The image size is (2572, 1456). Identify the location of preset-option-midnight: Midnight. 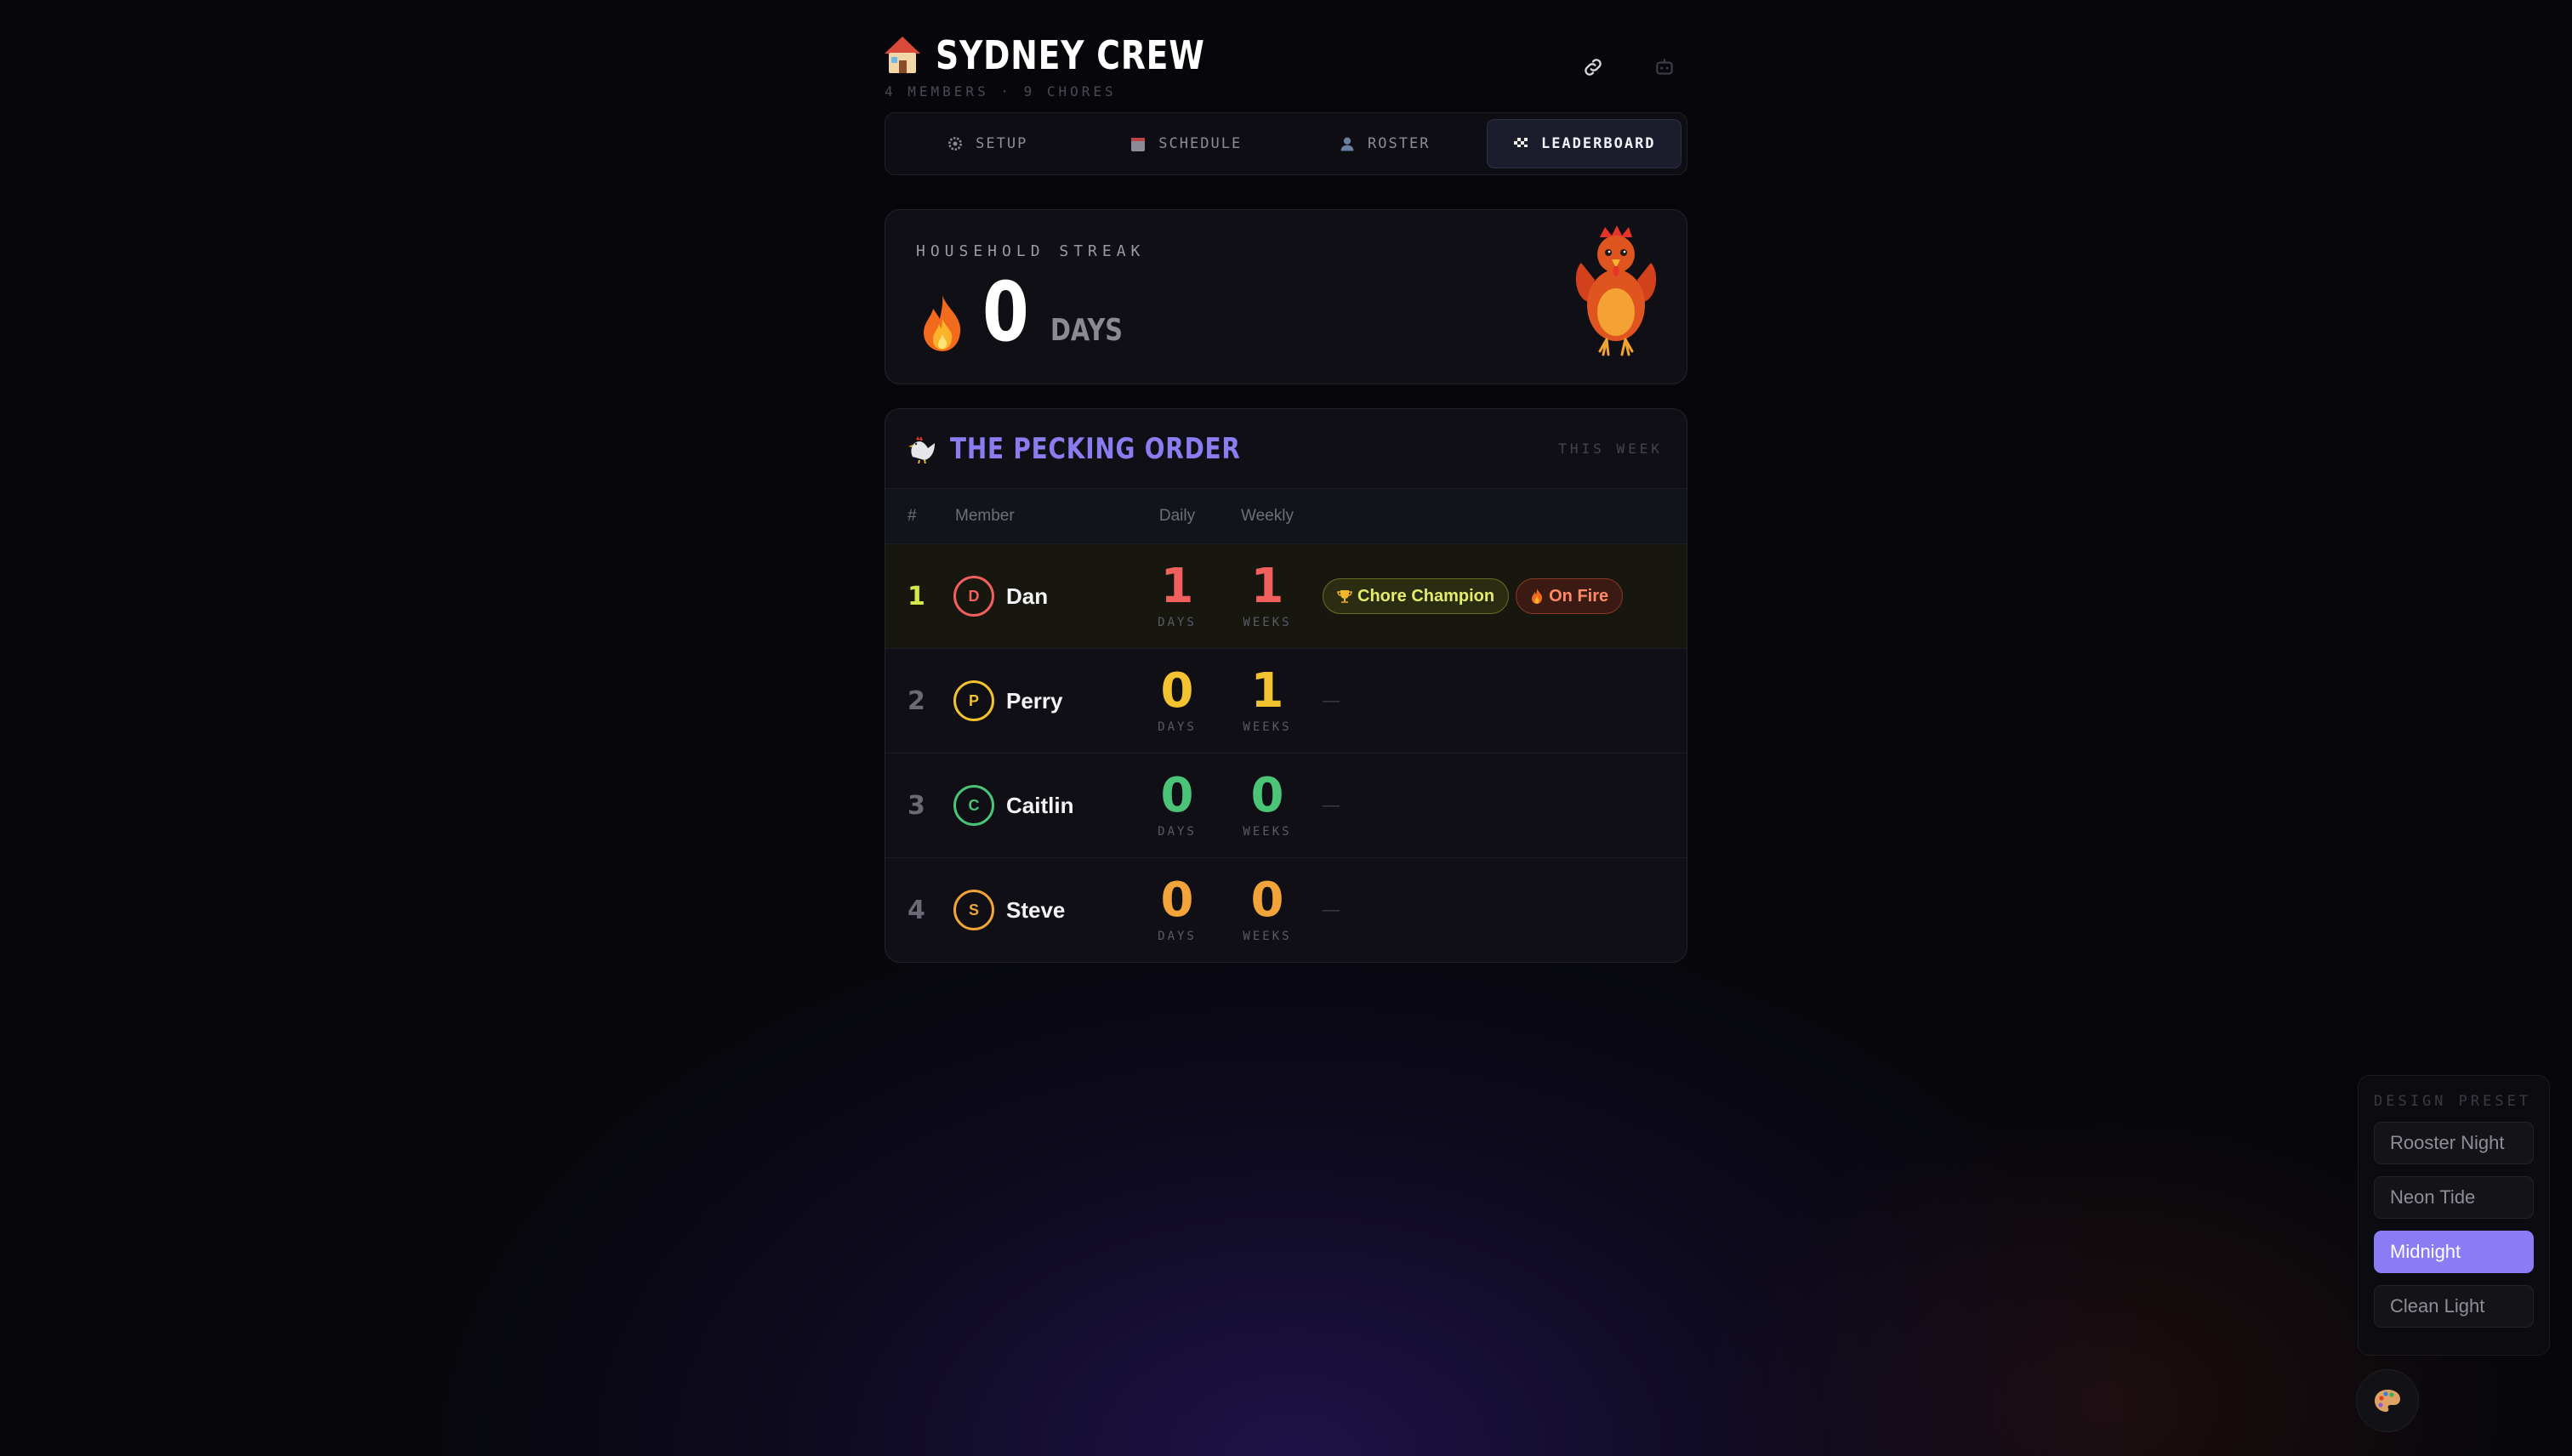
(2454, 1252).